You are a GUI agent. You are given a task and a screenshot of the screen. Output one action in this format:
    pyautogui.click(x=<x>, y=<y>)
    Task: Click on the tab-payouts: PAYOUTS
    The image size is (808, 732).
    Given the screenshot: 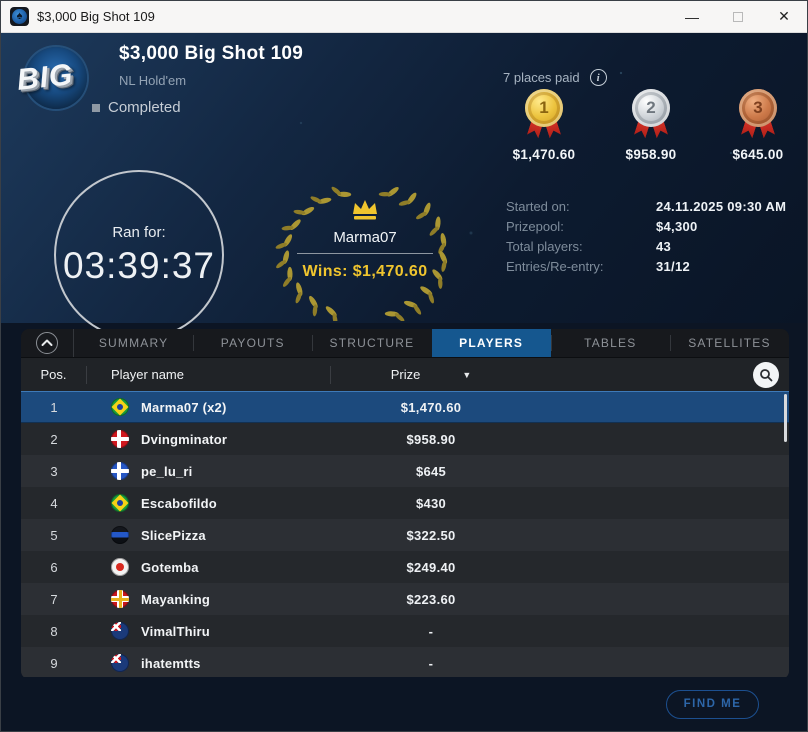 What is the action you would take?
    pyautogui.click(x=252, y=343)
    